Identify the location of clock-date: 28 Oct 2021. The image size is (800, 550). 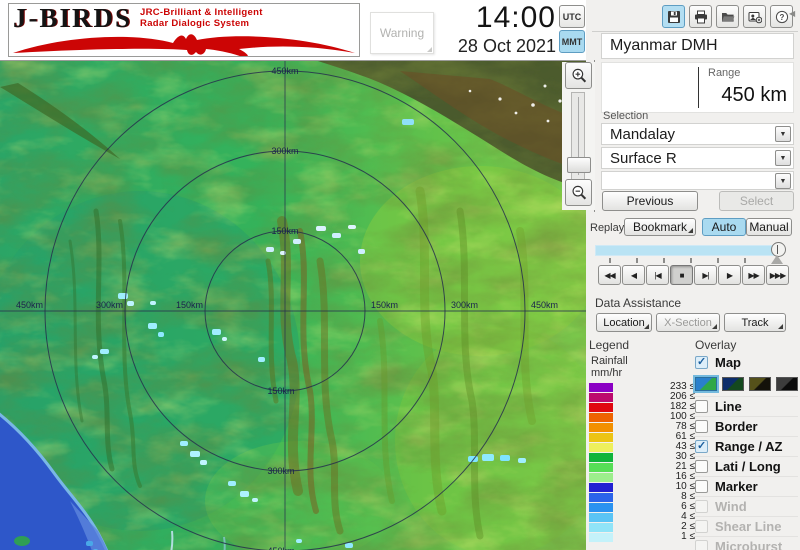
(506, 46).